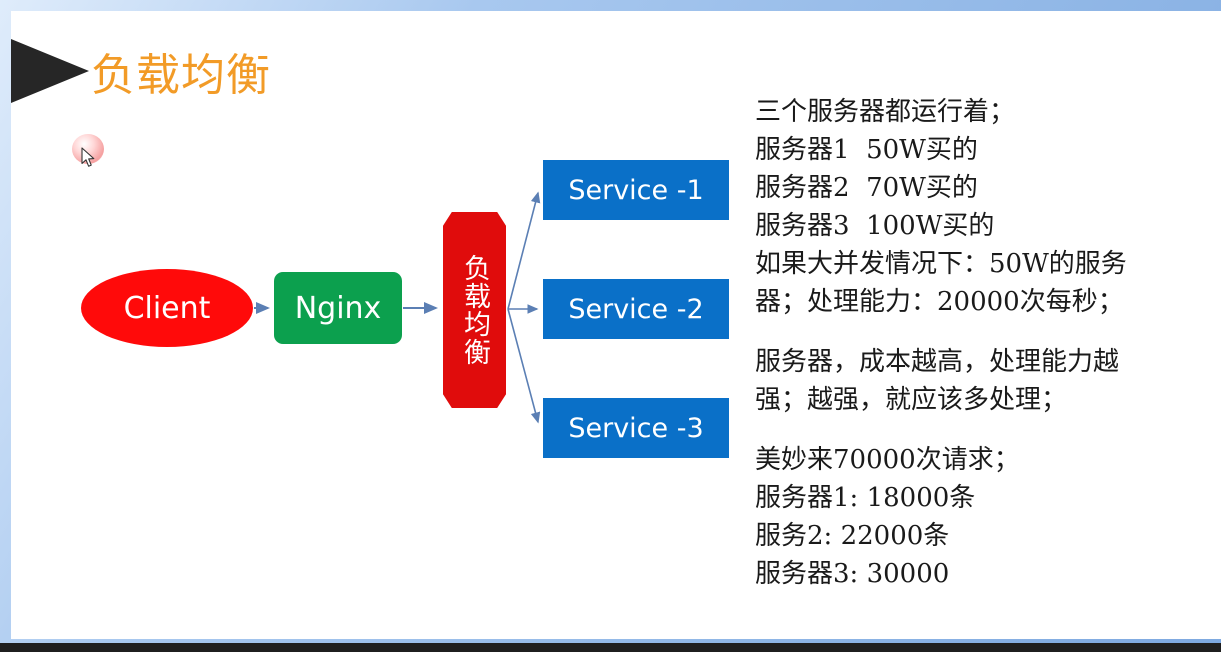 This screenshot has height=652, width=1221. I want to click on notes-line: 服务器，成本越高，处理能力越, so click(937, 362).